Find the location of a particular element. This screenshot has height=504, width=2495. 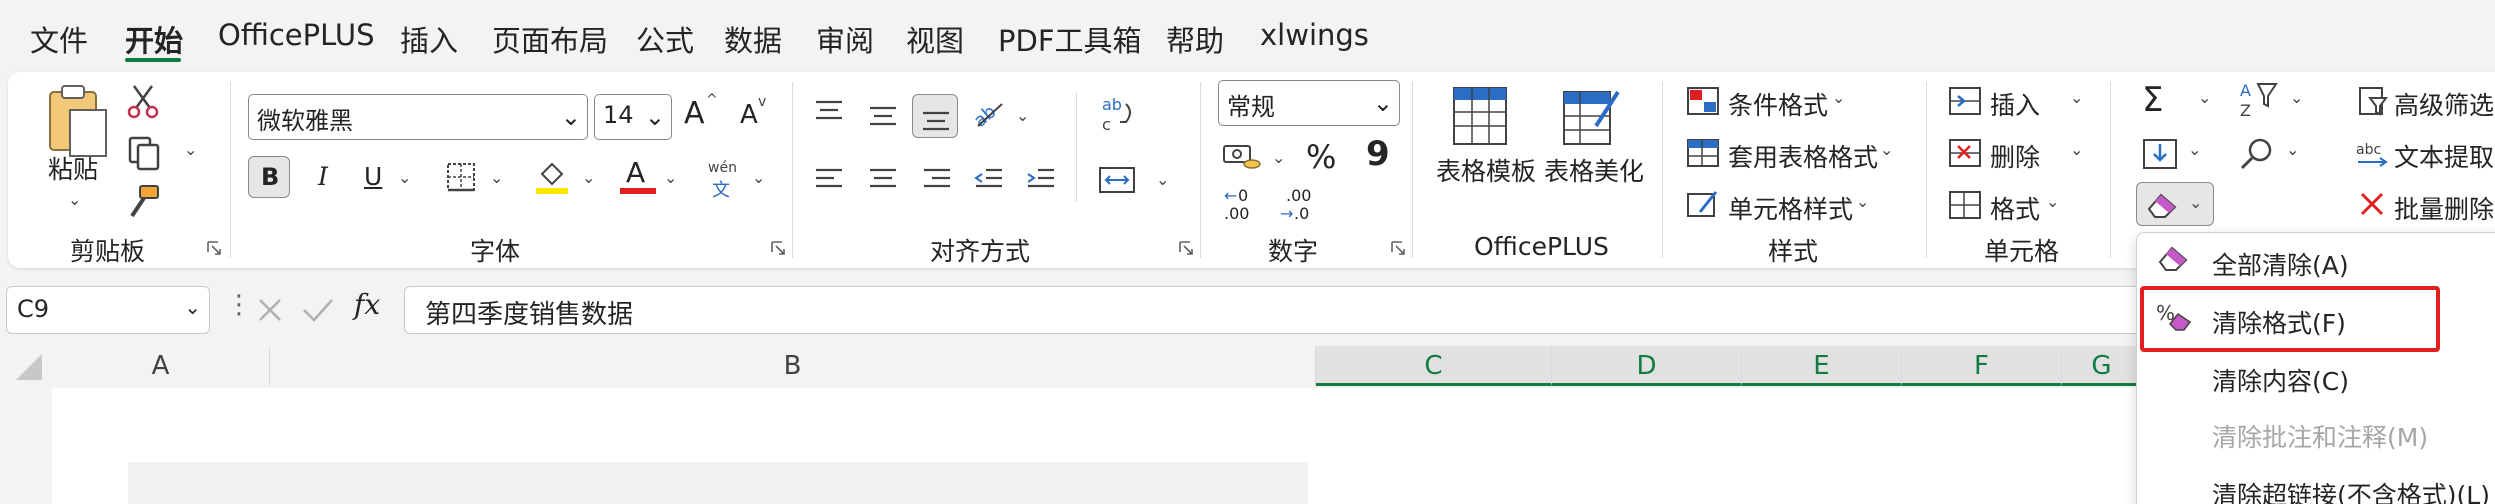

accounting-format-icon is located at coordinates (1242, 157).